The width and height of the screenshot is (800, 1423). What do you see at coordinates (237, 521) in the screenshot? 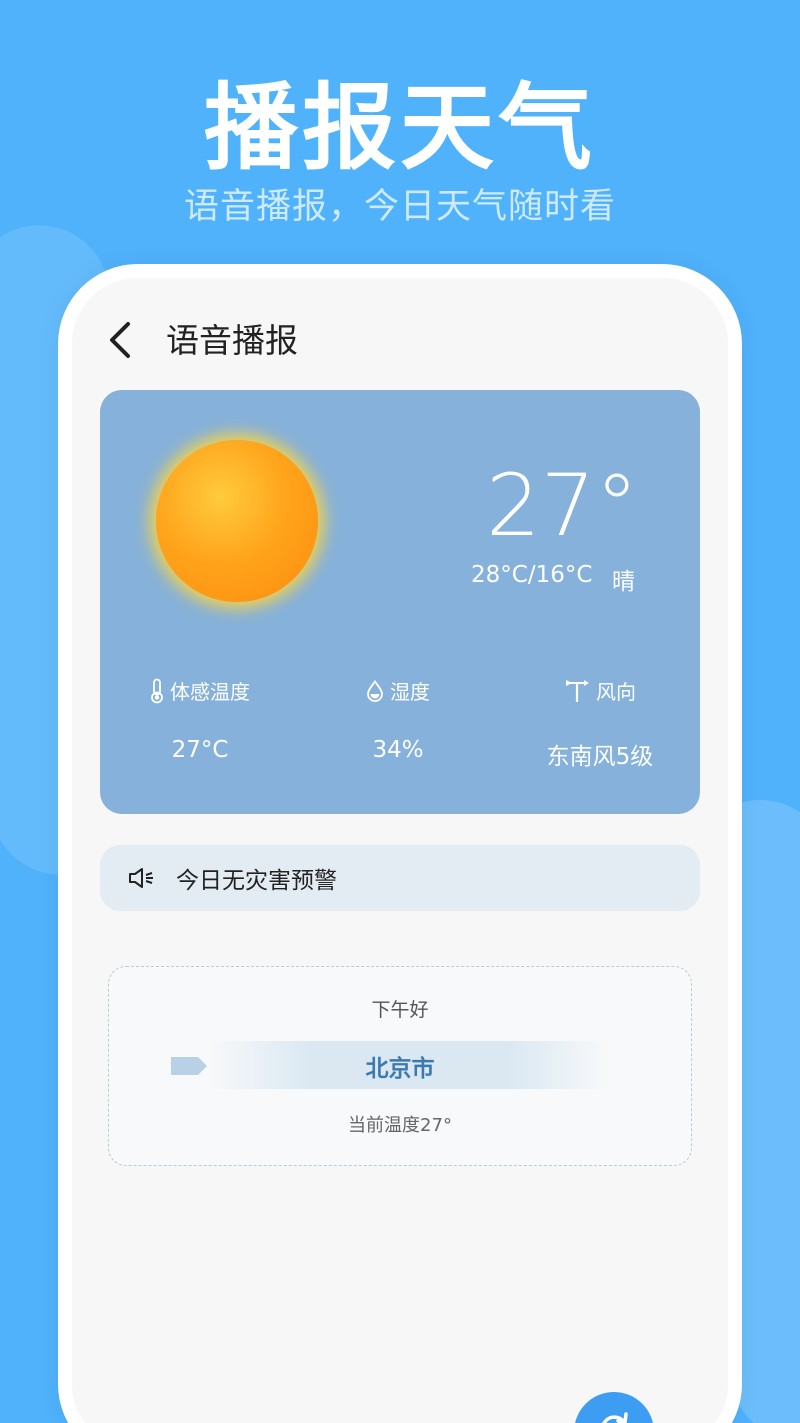
I see `sun-icon` at bounding box center [237, 521].